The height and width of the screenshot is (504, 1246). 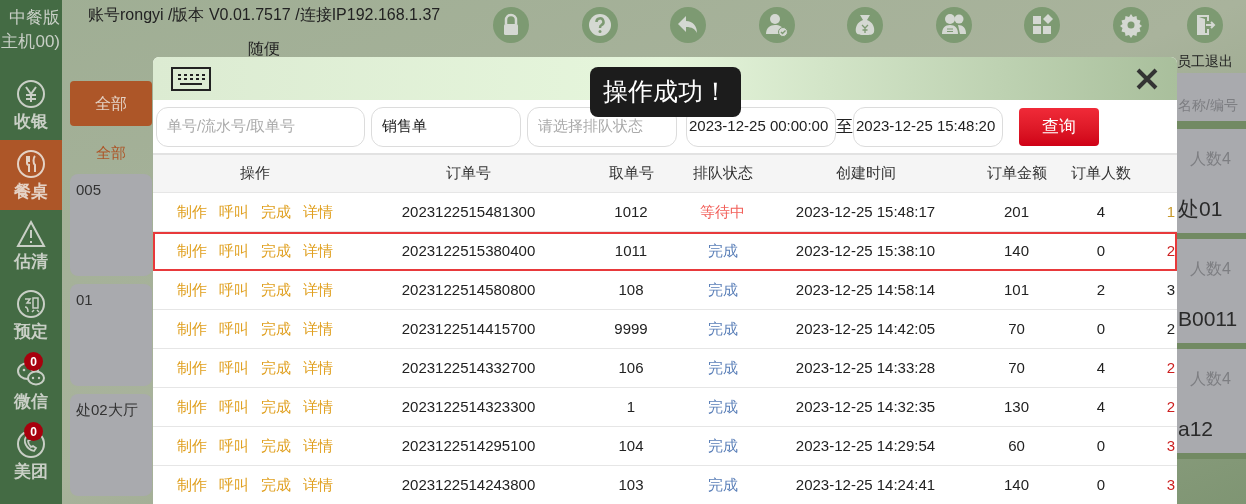 I want to click on table-row: 制作 呼叫 完成 详情 2023122515481300 1012 等待中 2023-12-25 15:48:17 201 4 1, so click(x=665, y=212).